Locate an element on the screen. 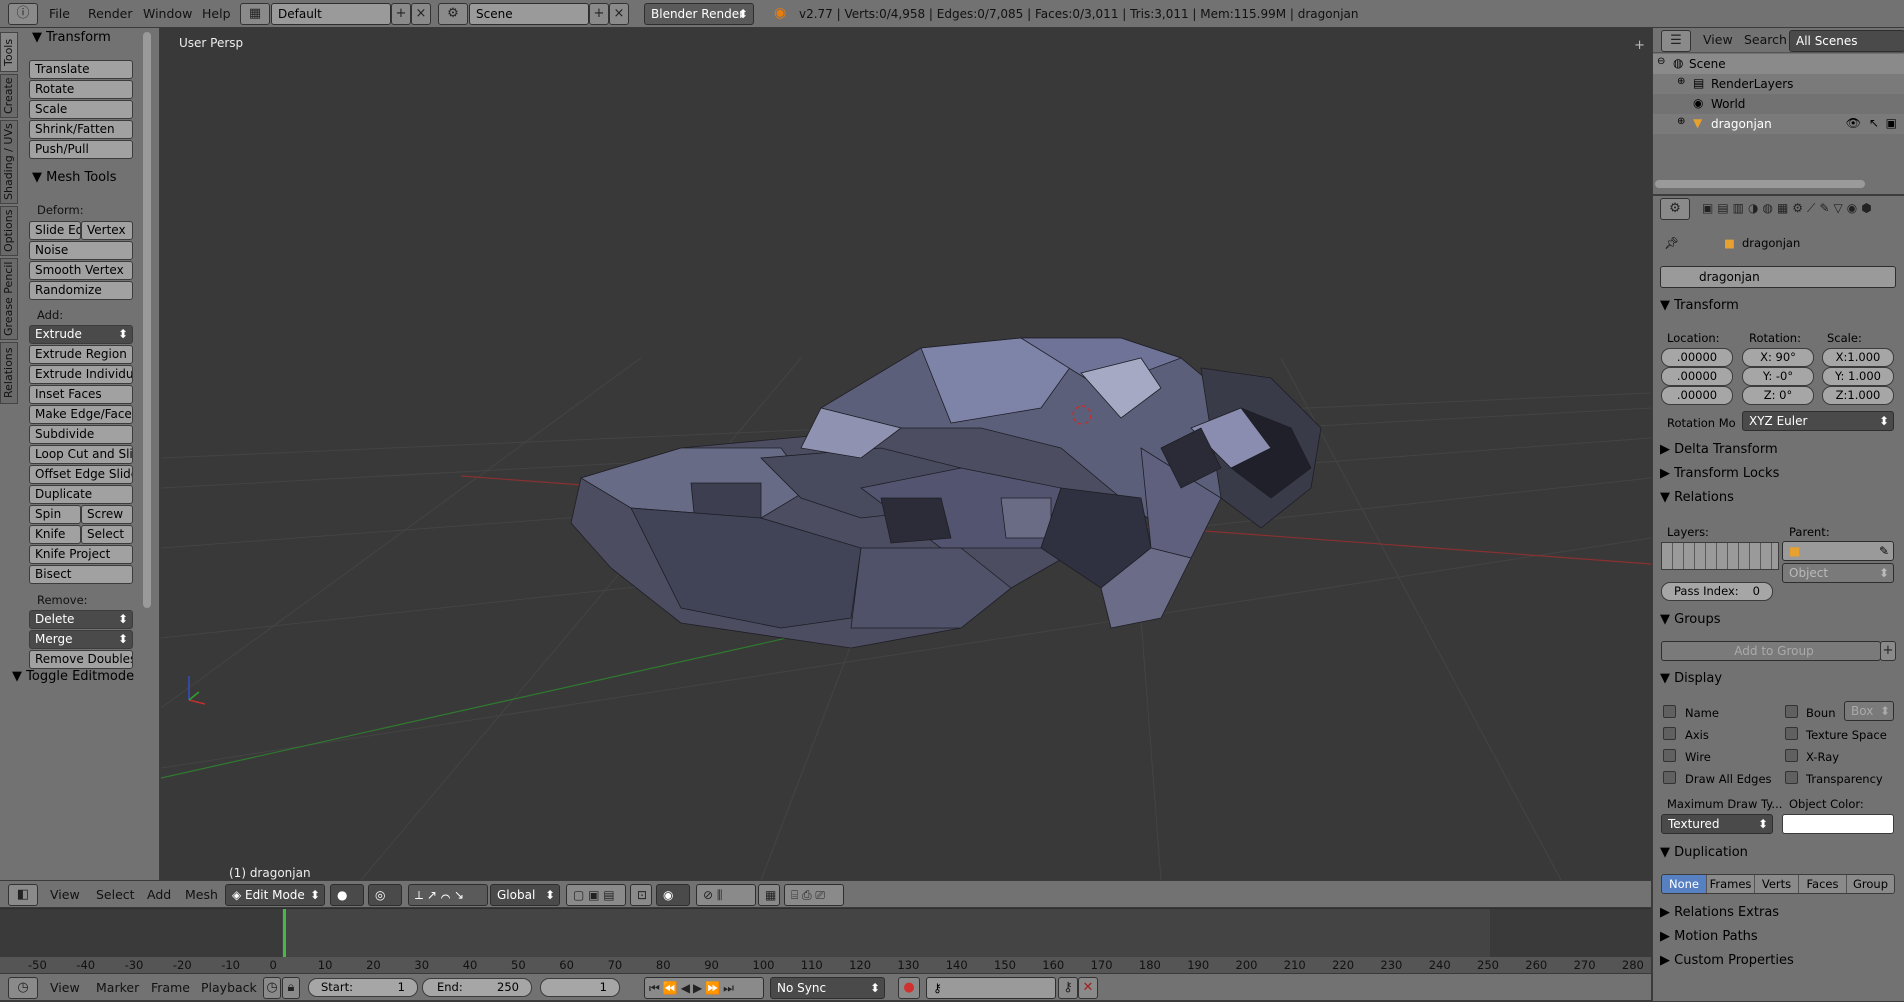 Image resolution: width=1904 pixels, height=1002 pixels. timeline-menu-playback: Playback is located at coordinates (229, 988).